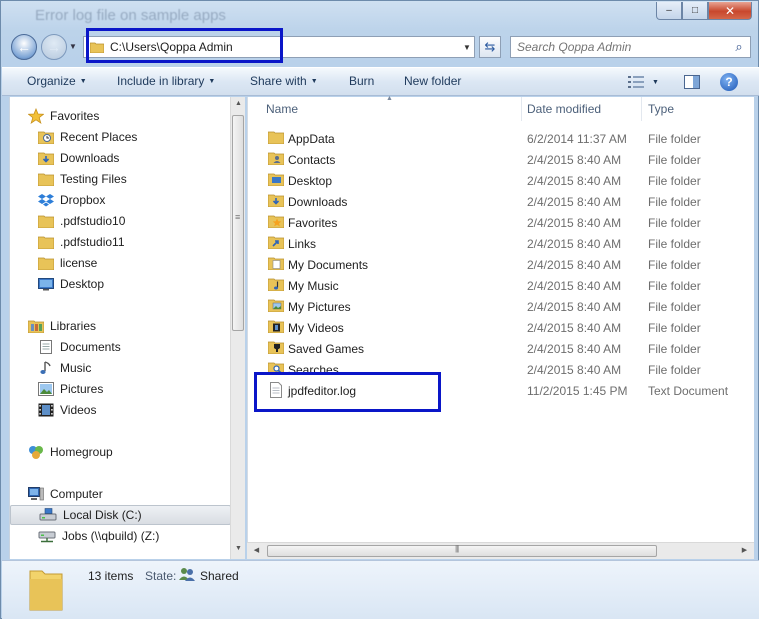  What do you see at coordinates (501, 138) in the screenshot?
I see `table-row: AppData 6/2/2014 11:37 AM File folder` at bounding box center [501, 138].